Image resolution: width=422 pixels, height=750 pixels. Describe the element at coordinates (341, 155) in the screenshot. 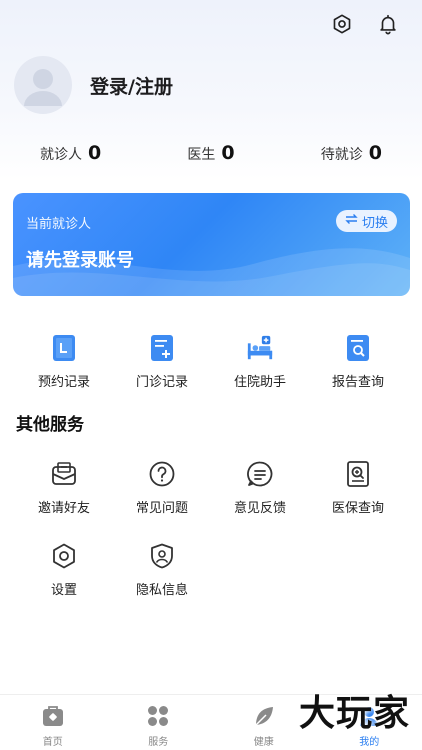

I see `stat-label: 待就诊` at that location.